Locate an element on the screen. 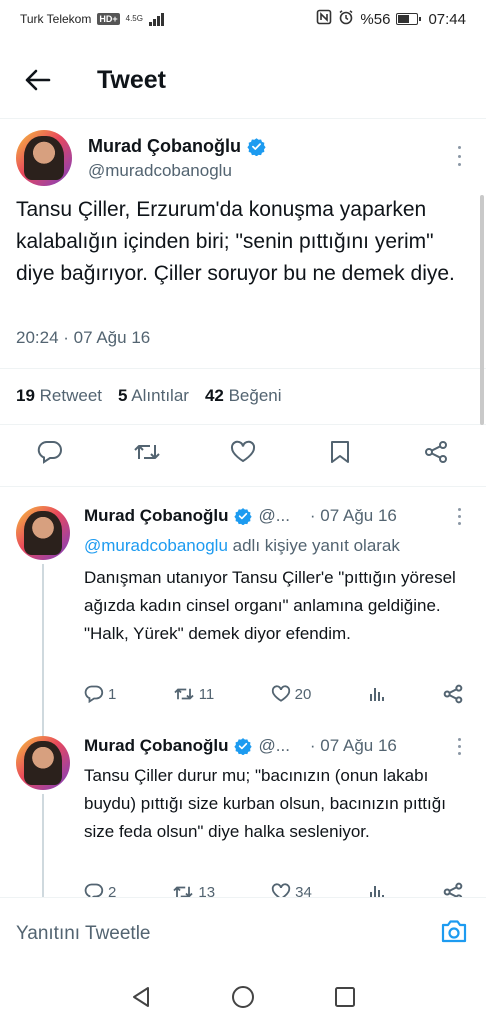  replying-to-suffix: adlı kişiye yanıt olarak is located at coordinates (316, 545).